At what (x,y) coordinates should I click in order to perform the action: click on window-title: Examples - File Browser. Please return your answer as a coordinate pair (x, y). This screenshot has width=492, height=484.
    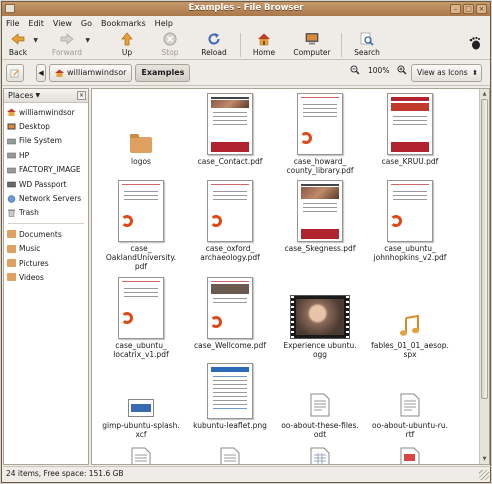
    Looking at the image, I should click on (246, 8).